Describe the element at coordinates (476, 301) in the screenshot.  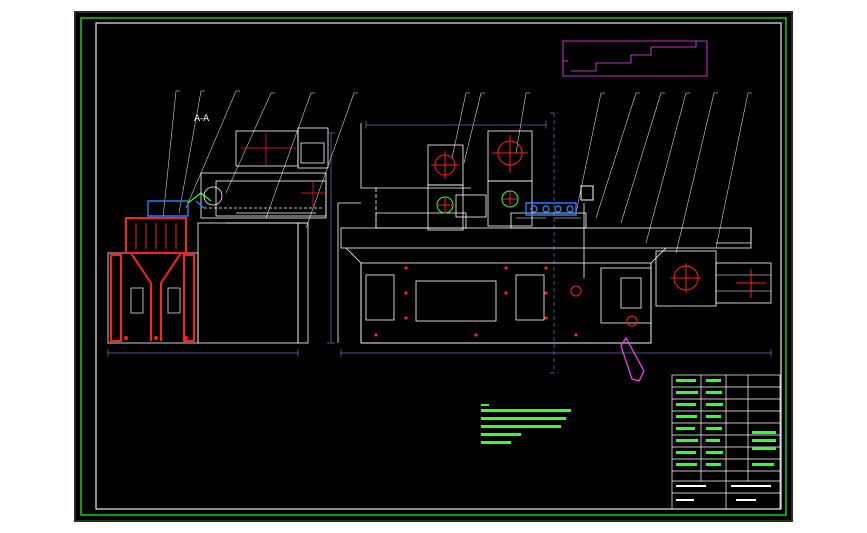
I see `bed-bolts` at that location.